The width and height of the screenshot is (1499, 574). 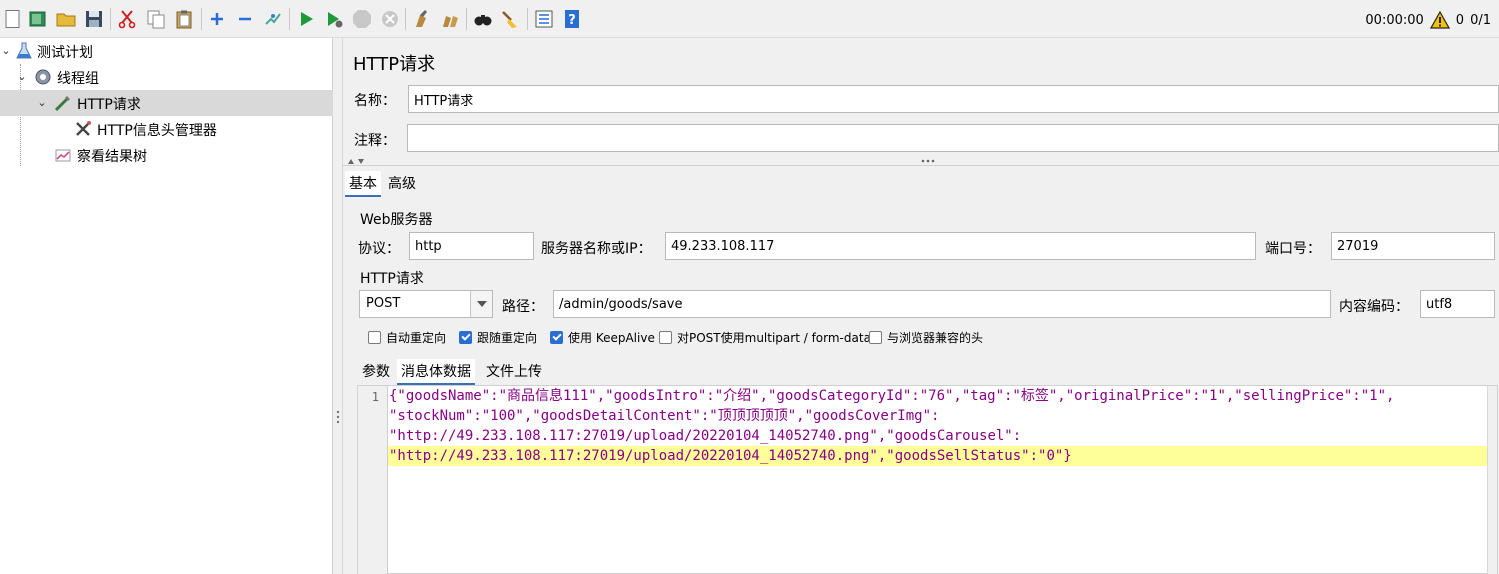 What do you see at coordinates (383, 303) in the screenshot?
I see `method-value: POST` at bounding box center [383, 303].